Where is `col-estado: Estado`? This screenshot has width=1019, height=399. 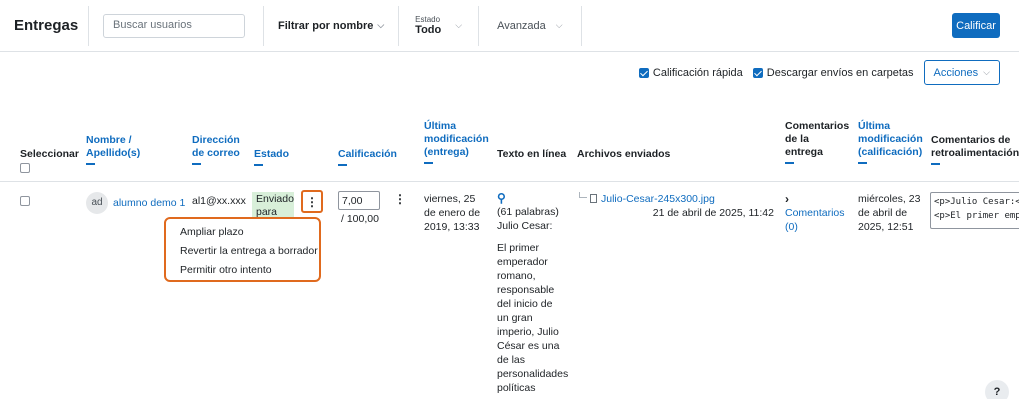 col-estado: Estado is located at coordinates (271, 157).